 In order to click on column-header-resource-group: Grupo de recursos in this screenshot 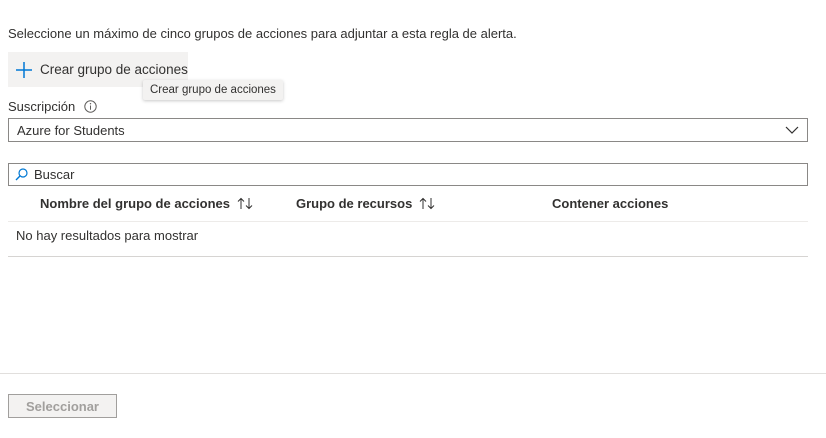, I will do `click(366, 203)`.